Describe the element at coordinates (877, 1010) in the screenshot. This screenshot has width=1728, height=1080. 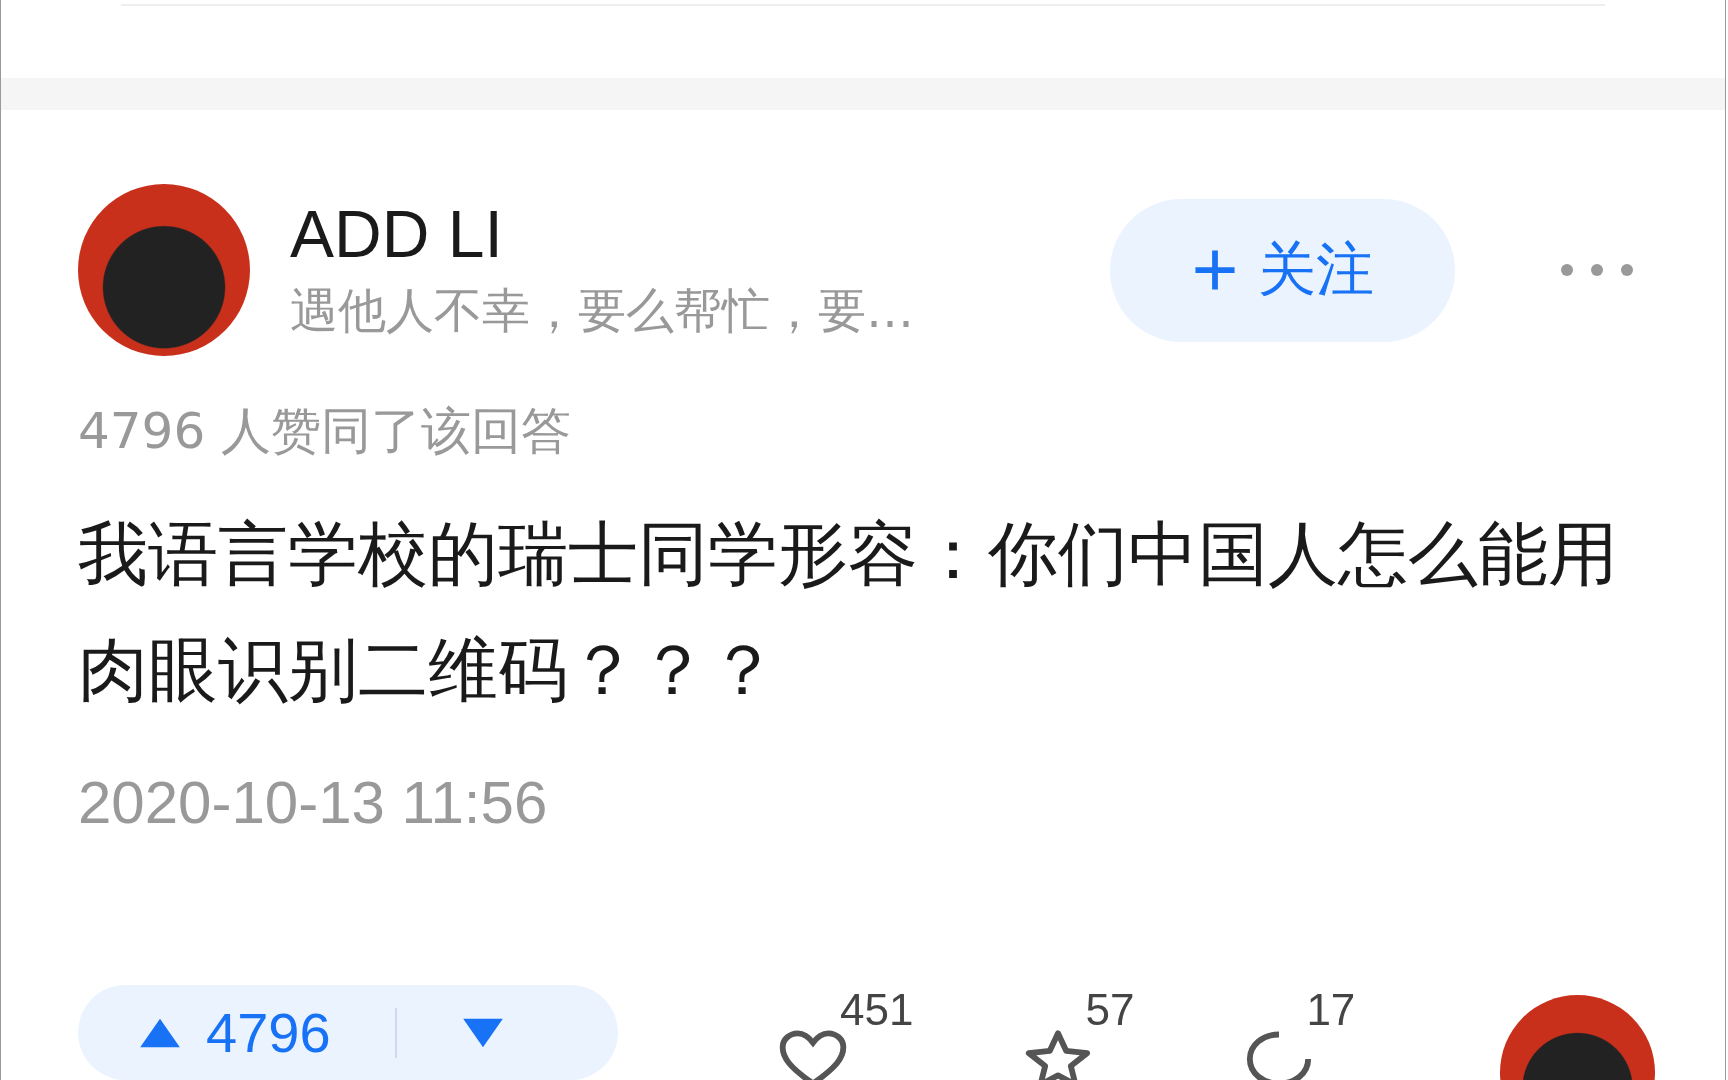
I see `action-count: 451` at that location.